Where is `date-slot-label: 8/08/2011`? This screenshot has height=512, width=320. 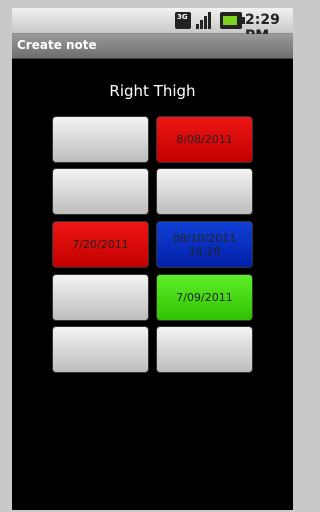 date-slot-label: 8/08/2011 is located at coordinates (204, 139).